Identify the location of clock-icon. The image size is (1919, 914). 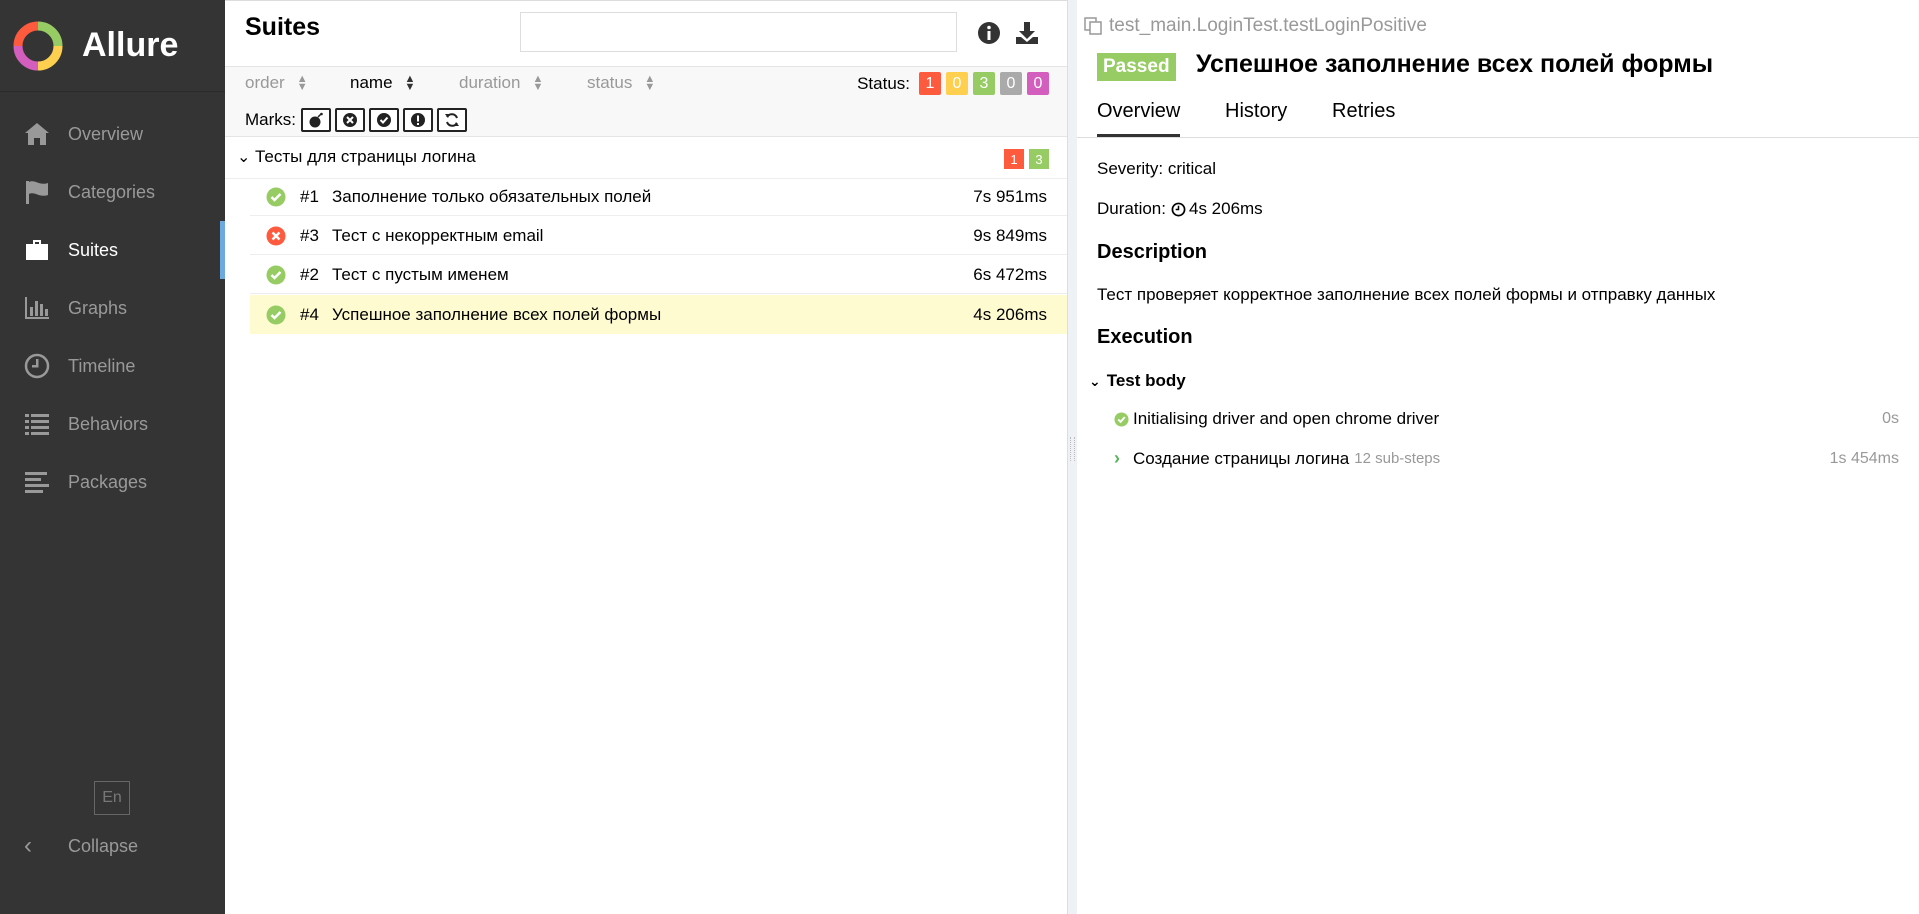
(1178, 209).